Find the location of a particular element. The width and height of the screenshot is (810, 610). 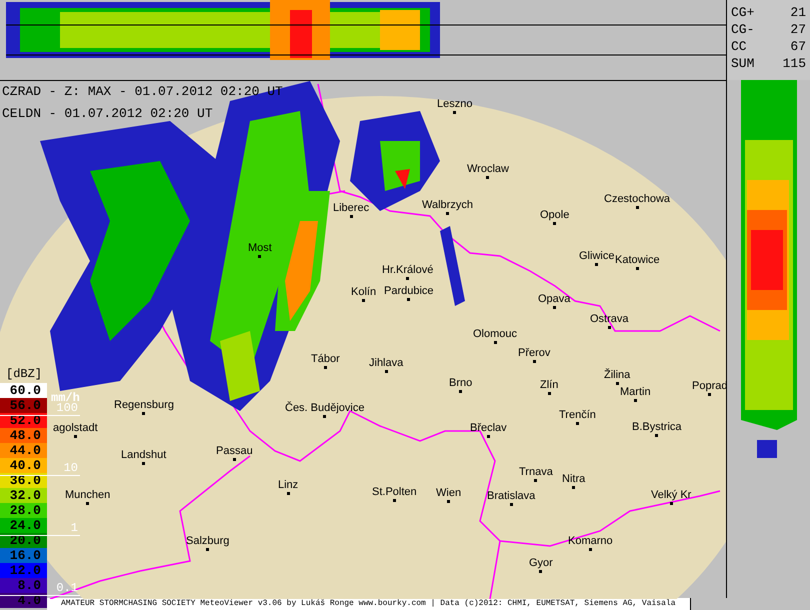

legend-swatch: 32.0 is located at coordinates (23, 495).